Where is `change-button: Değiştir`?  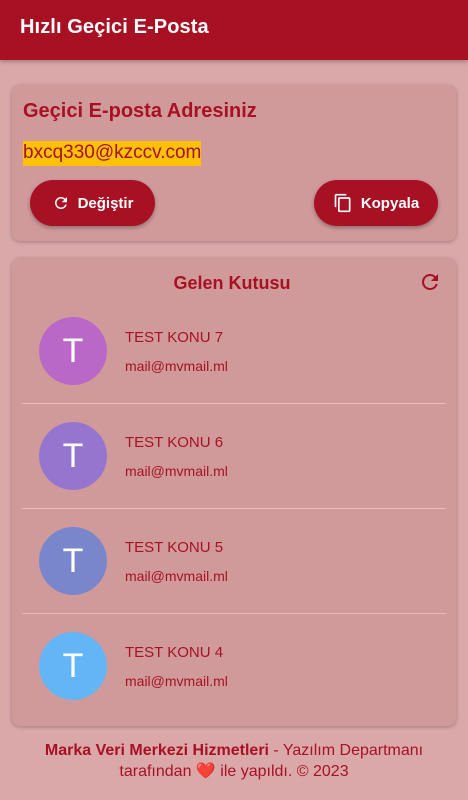 change-button: Değiştir is located at coordinates (92, 203).